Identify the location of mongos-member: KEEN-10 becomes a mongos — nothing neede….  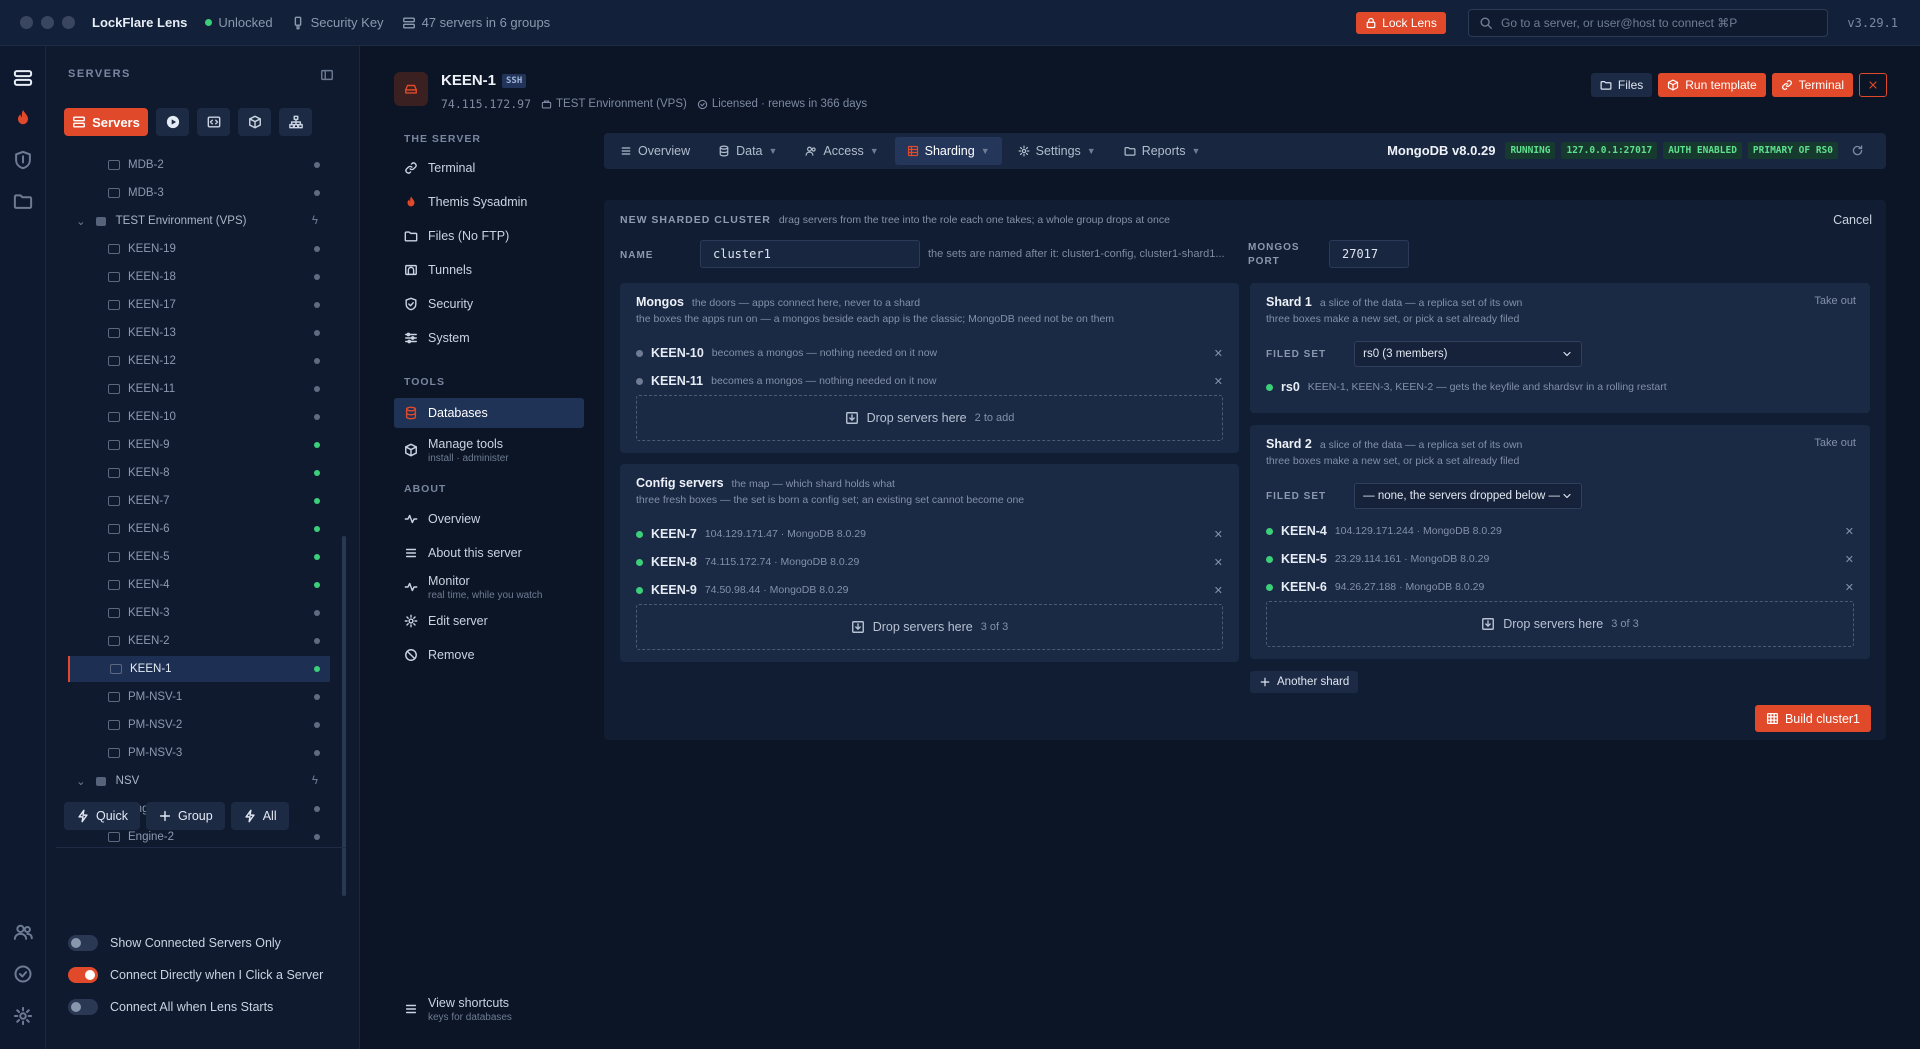
(929, 353).